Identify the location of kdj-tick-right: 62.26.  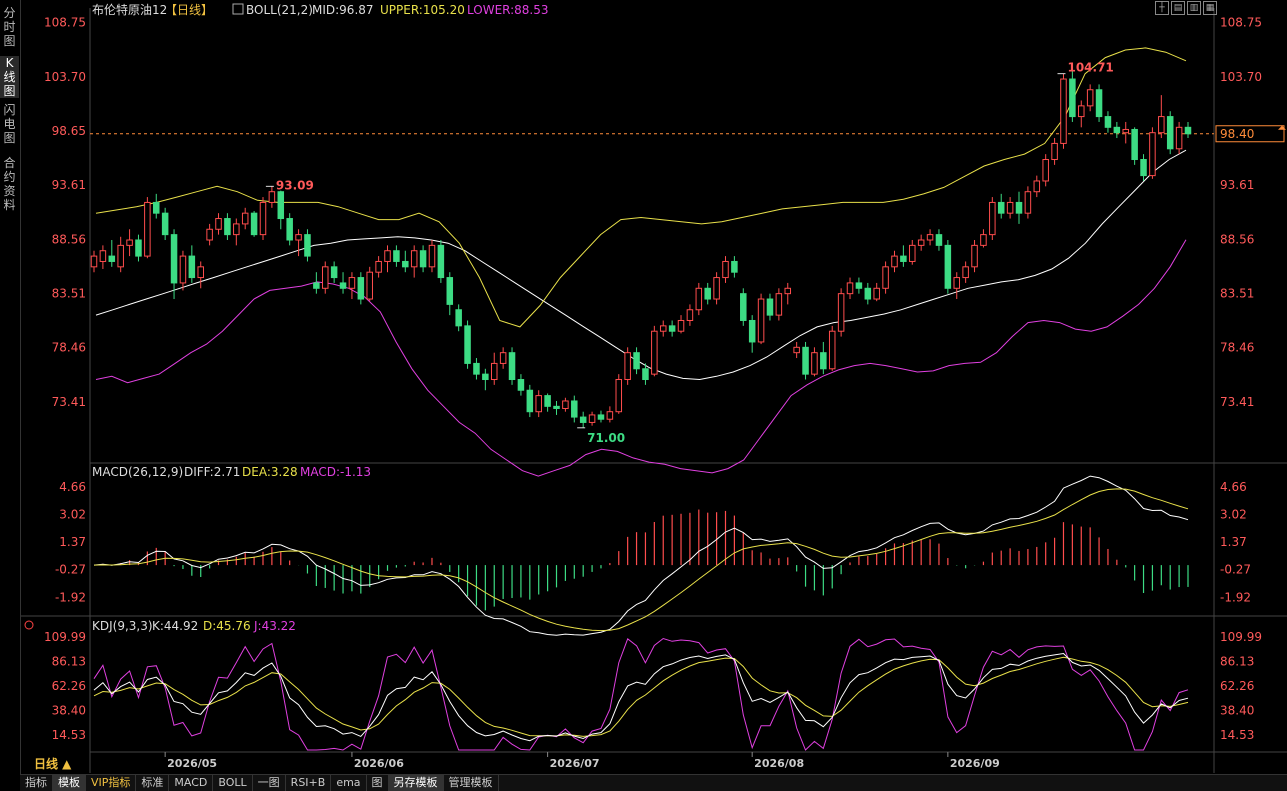
(1237, 686).